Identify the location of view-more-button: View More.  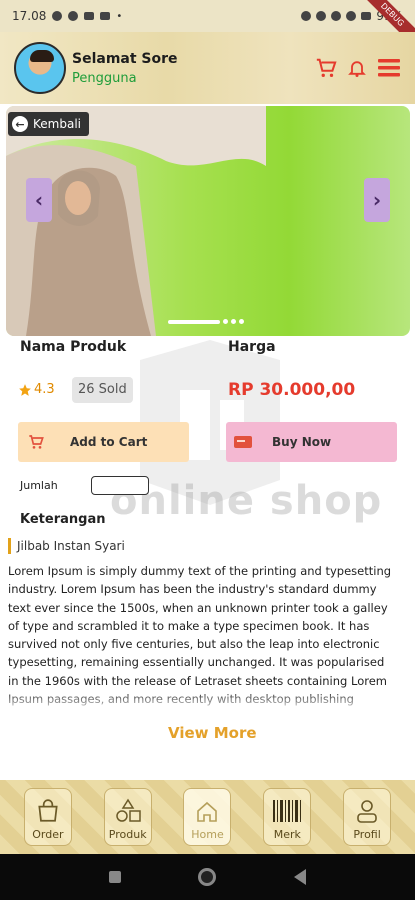
(212, 733).